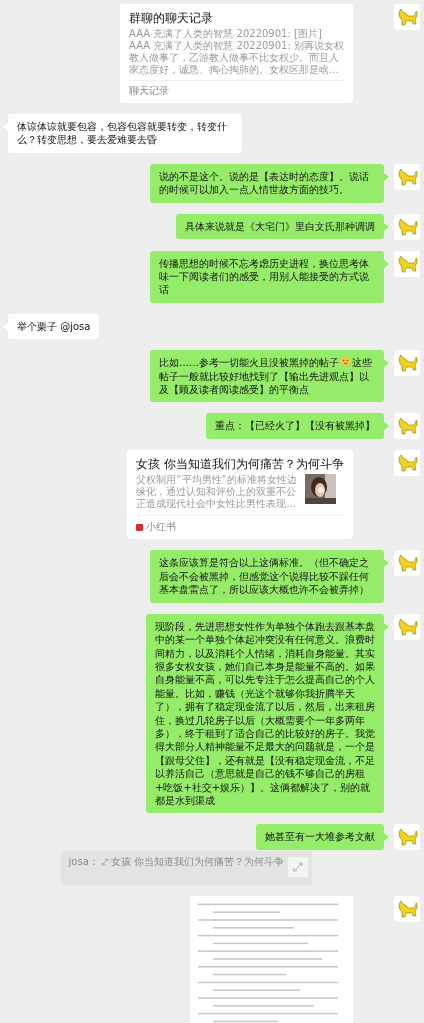 The image size is (424, 1023). Describe the element at coordinates (172, 18) in the screenshot. I see `card-title: 群聊的聊天记录` at that location.